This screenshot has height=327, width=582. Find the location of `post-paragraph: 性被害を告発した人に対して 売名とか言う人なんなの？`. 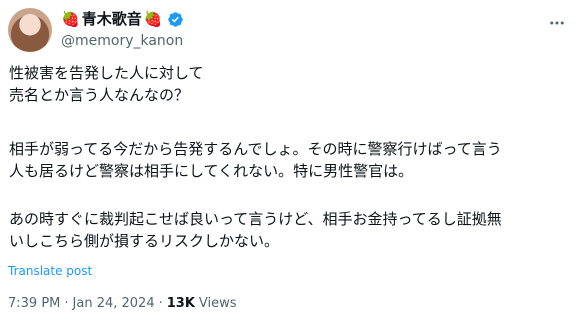

post-paragraph: 性被害を告発した人に対して 売名とか言う人なんなの？ is located at coordinates (106, 84).